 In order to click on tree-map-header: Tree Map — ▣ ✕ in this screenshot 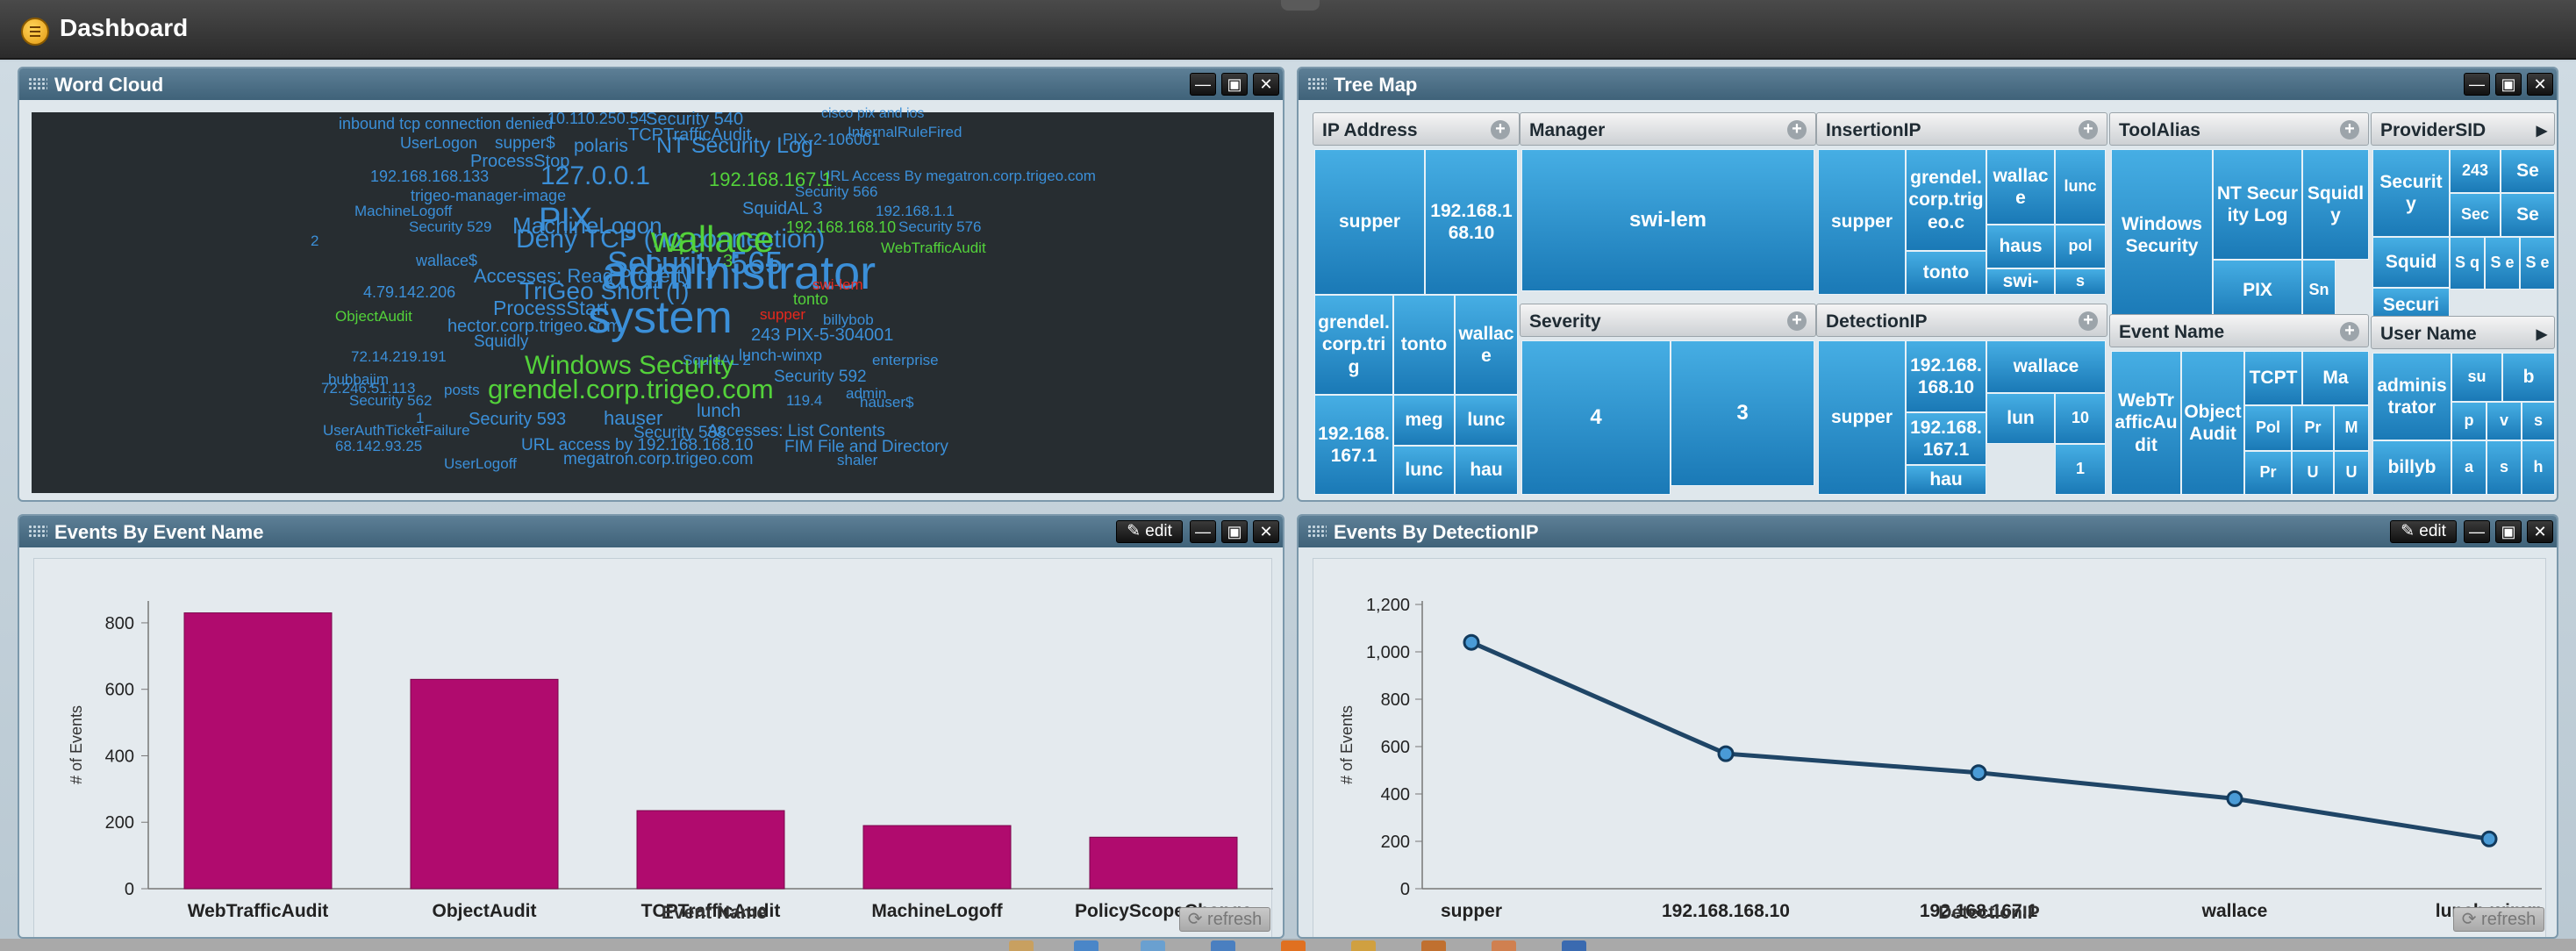, I will do `click(1928, 84)`.